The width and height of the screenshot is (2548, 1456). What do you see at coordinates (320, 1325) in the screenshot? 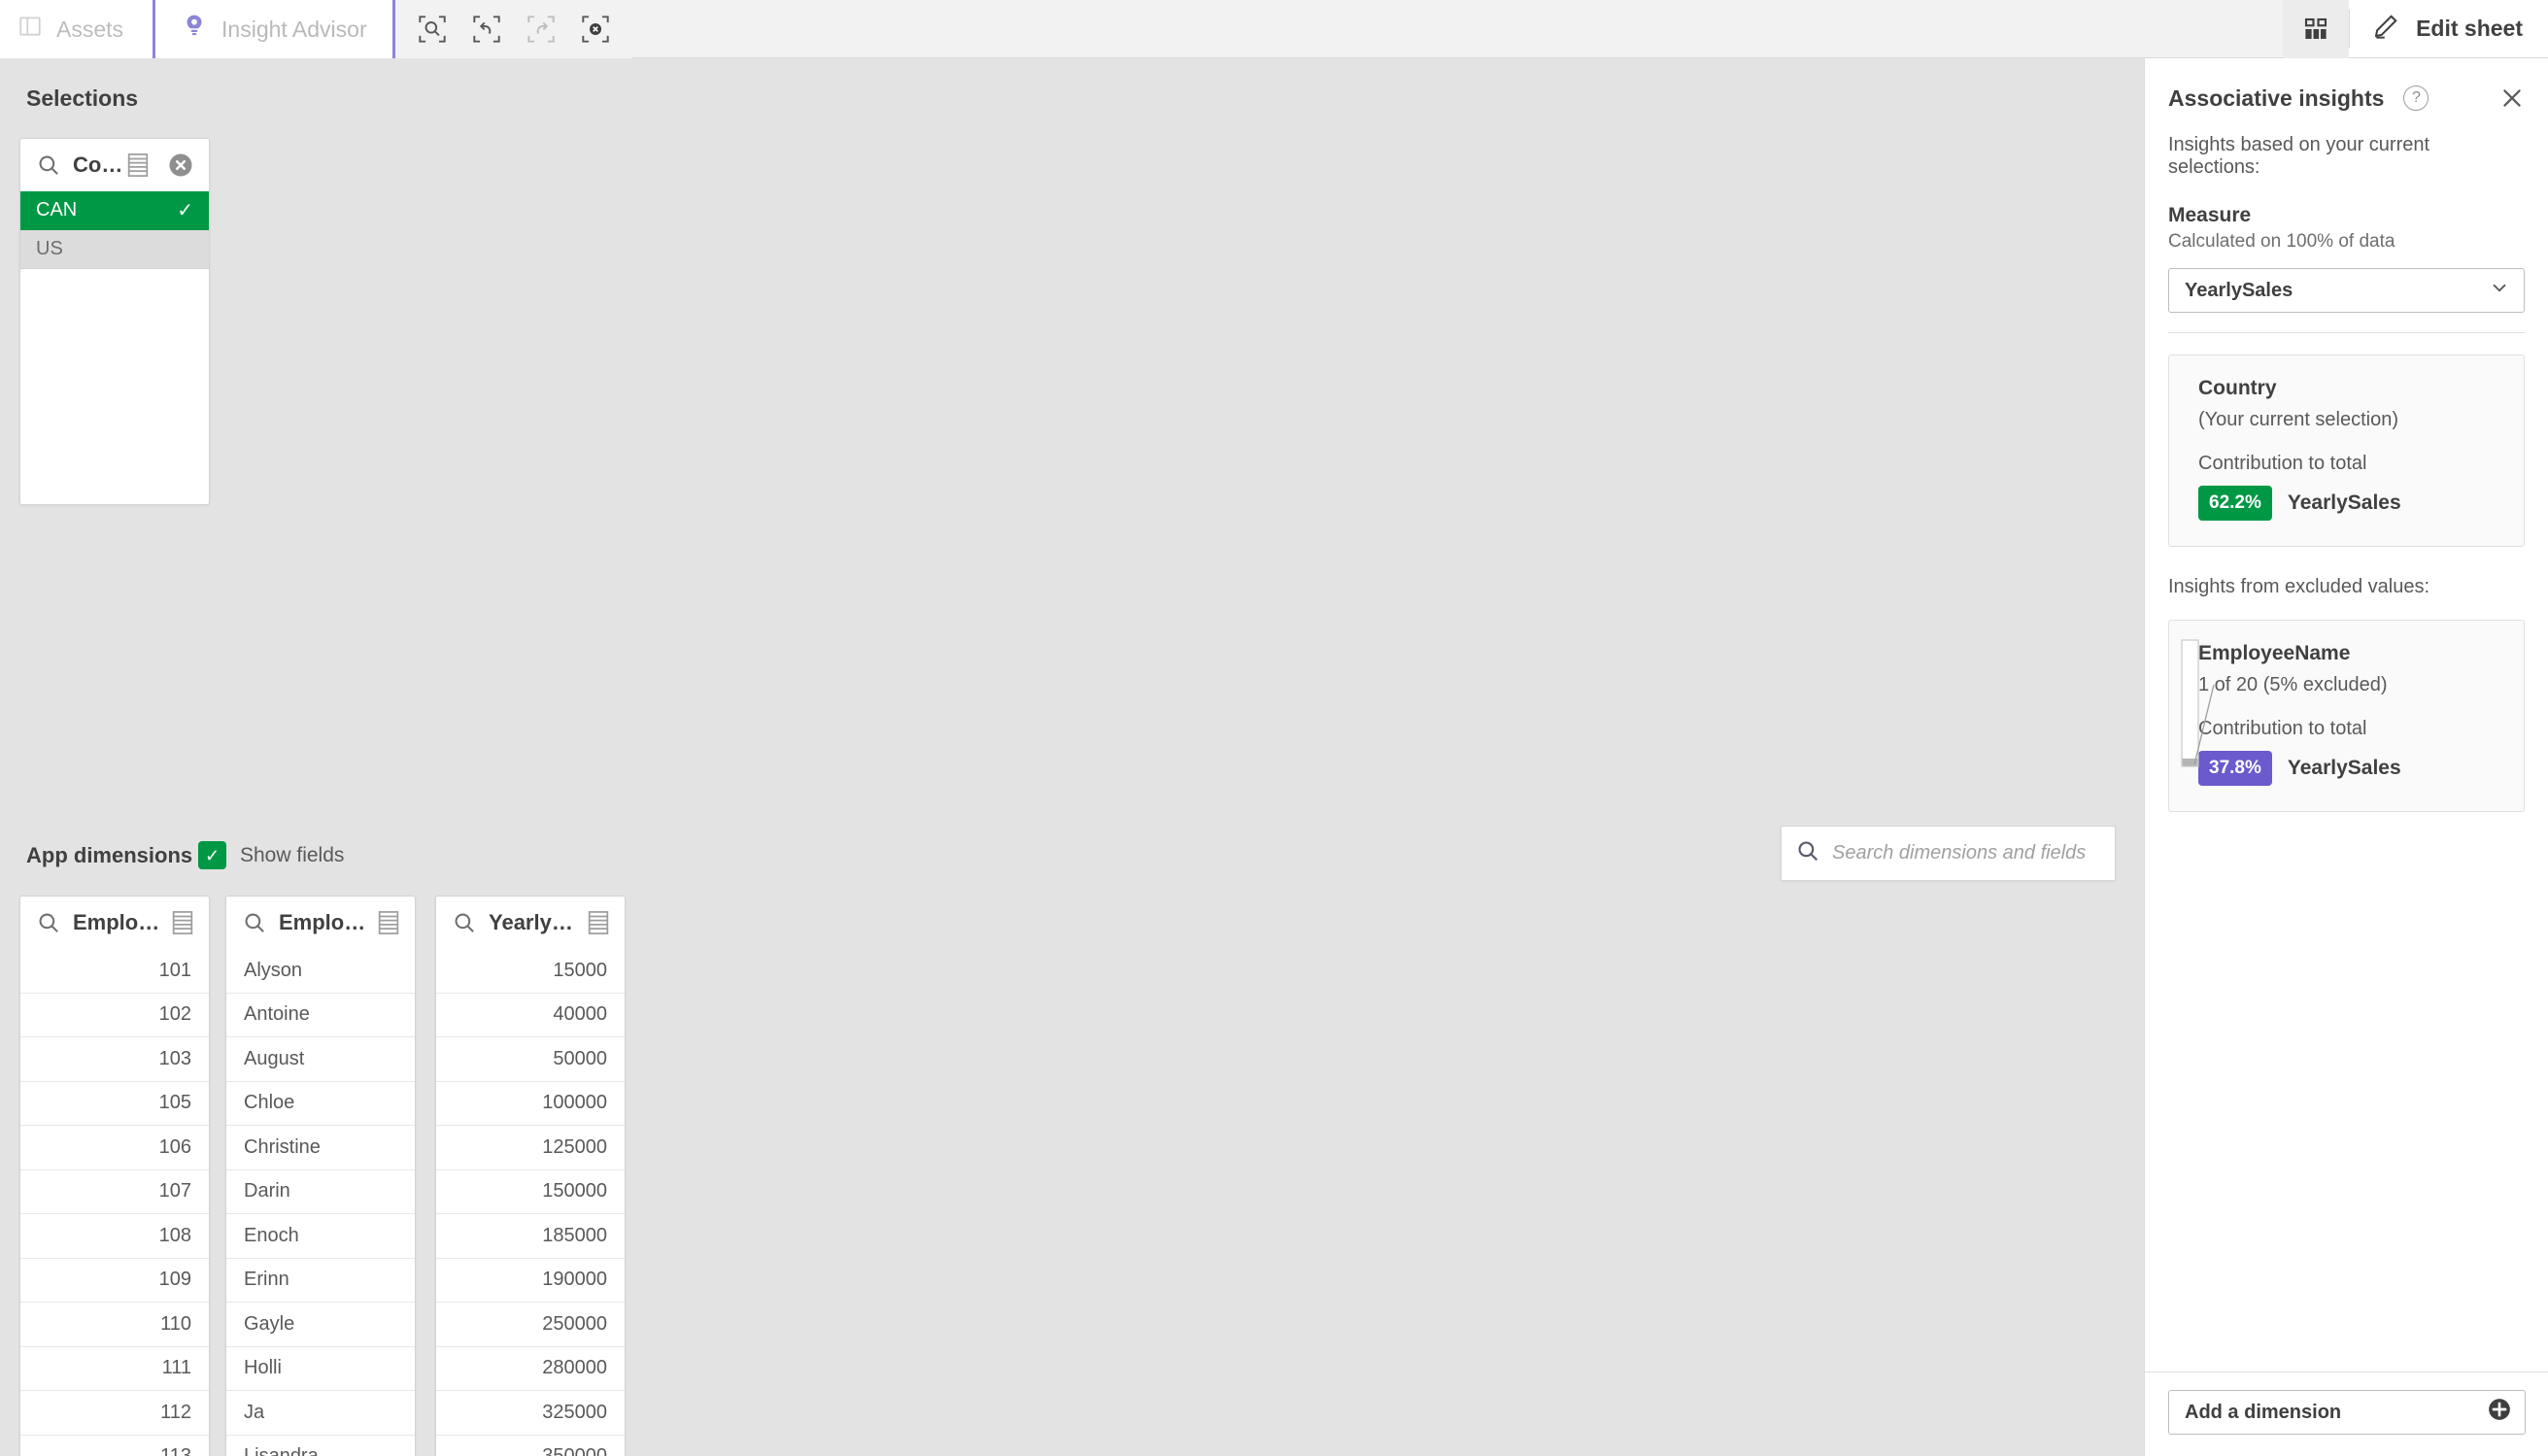
I see `listbox-row-value: Gayle` at bounding box center [320, 1325].